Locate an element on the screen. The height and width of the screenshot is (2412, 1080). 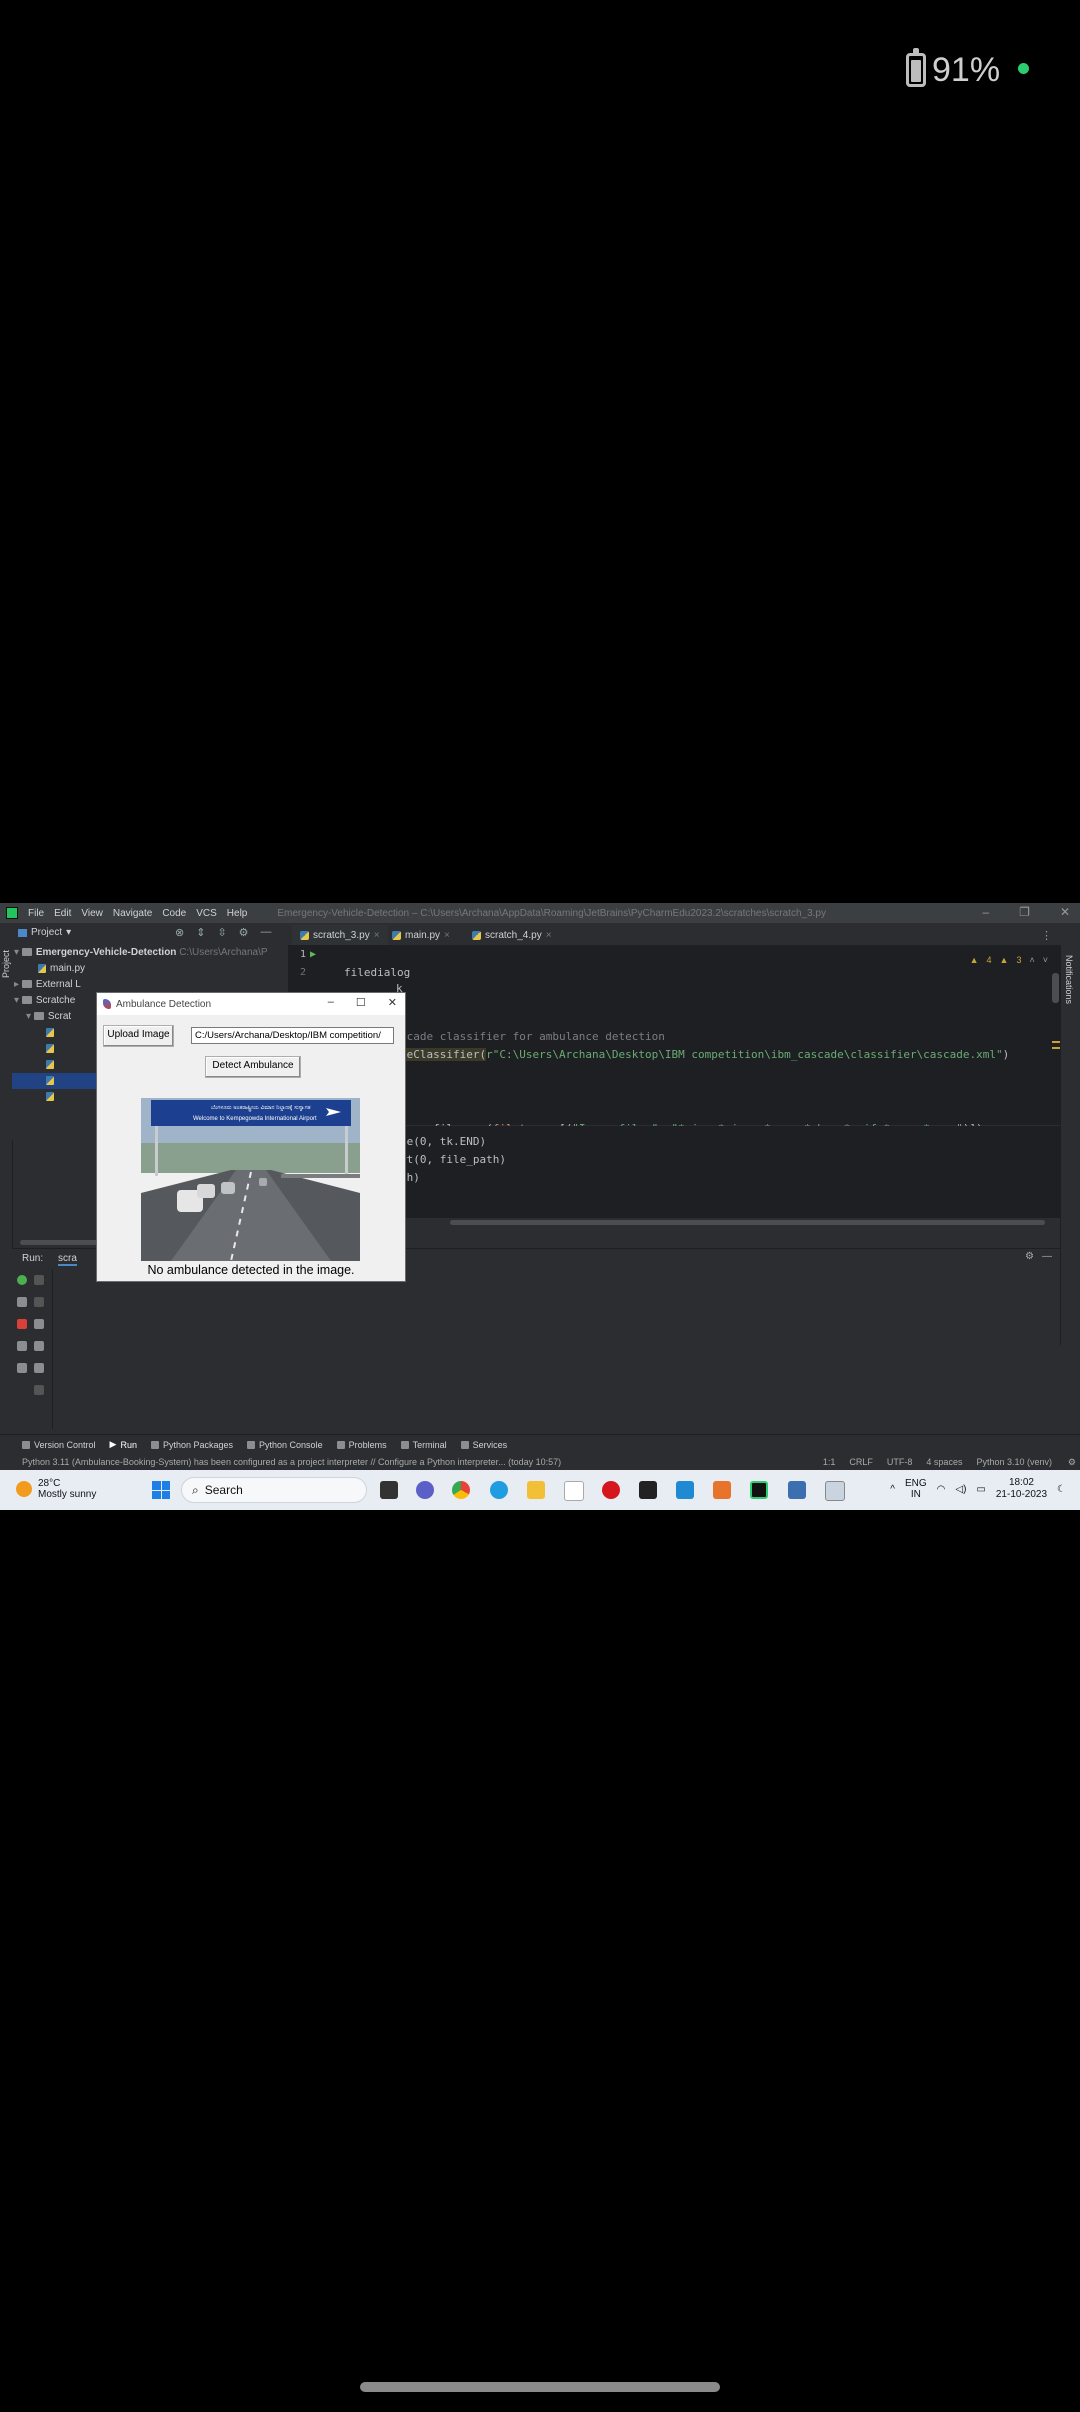
run-tab: scra is located at coordinates (67, 1259).